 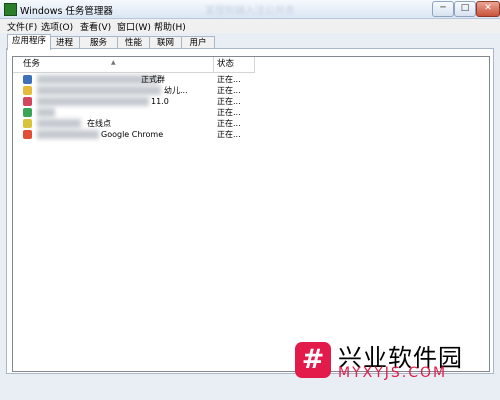 What do you see at coordinates (465, 9) in the screenshot?
I see `maximize-button: □` at bounding box center [465, 9].